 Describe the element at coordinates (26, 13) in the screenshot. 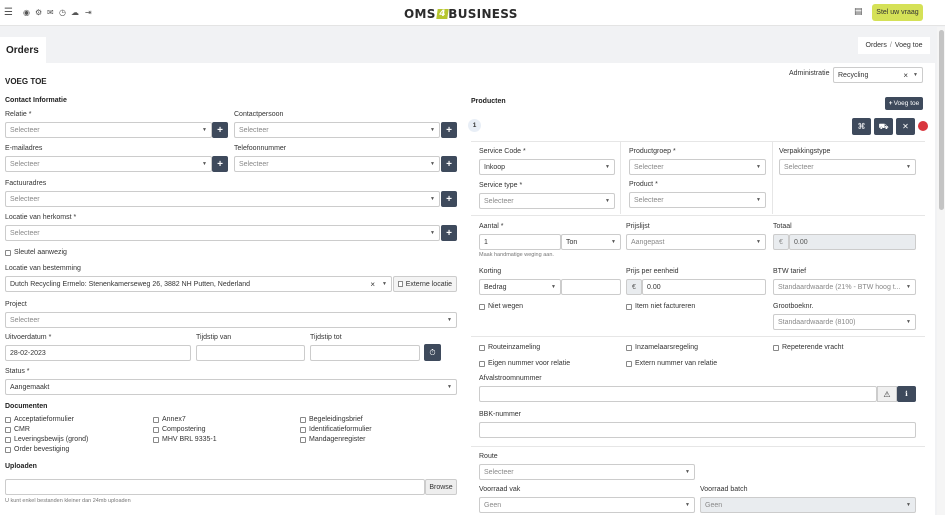

I see `user-icon: ◉` at that location.